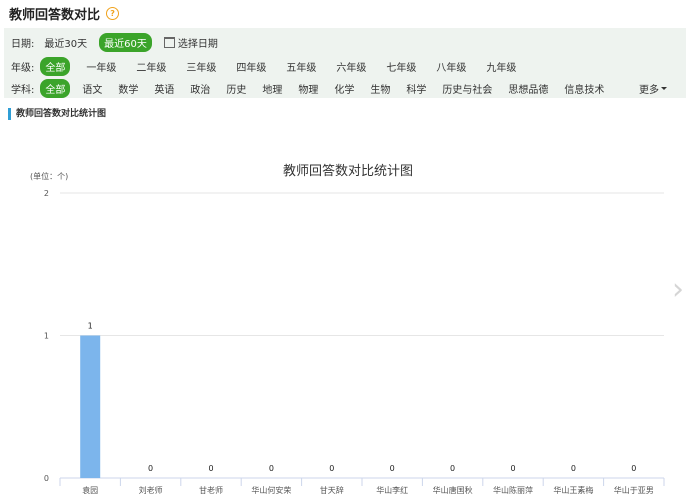  Describe the element at coordinates (331, 468) in the screenshot. I see `data-label-4: 0` at that location.